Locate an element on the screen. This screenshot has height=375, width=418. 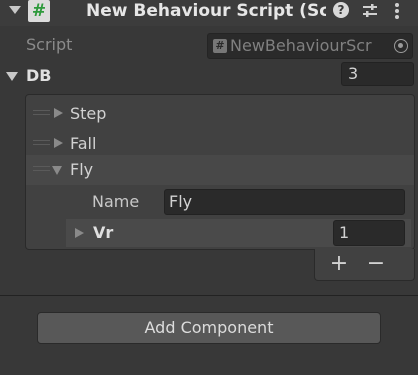
sliders-icon is located at coordinates (370, 11).